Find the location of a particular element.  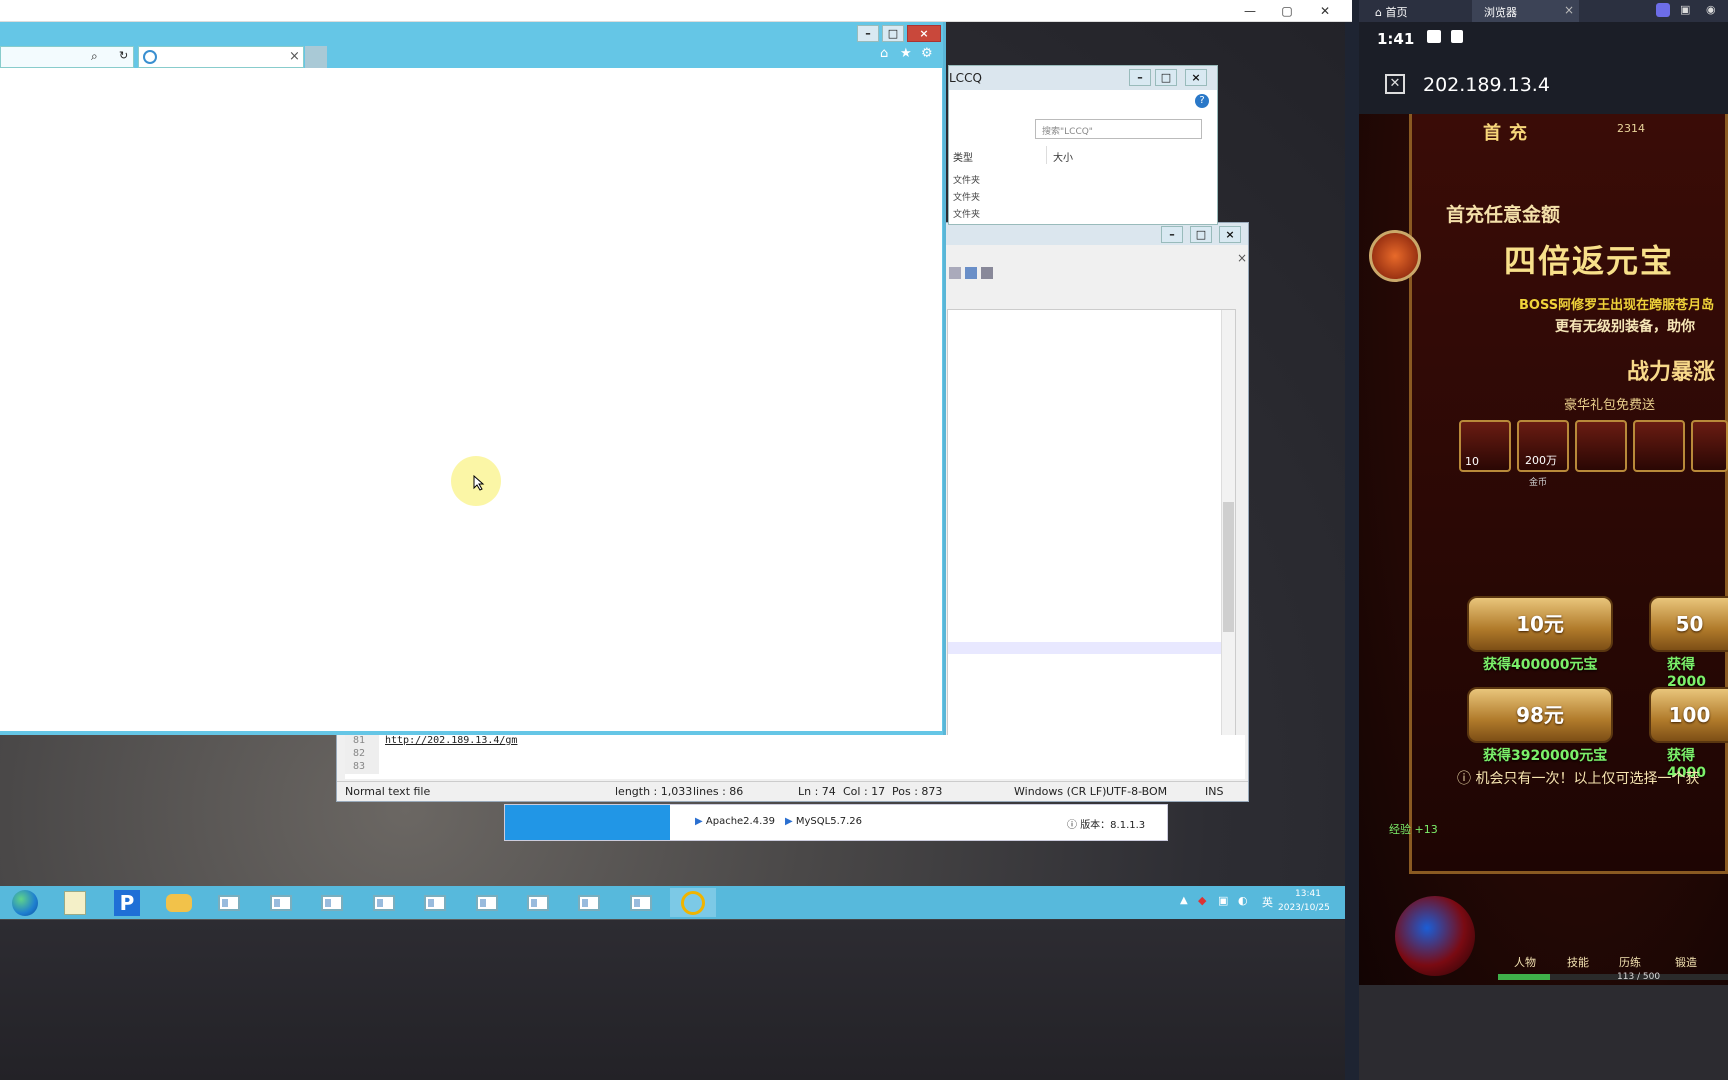

phone-tab-strip: ⌂ 首页 浏览器 × ▣ ◉ is located at coordinates (1543, 11).